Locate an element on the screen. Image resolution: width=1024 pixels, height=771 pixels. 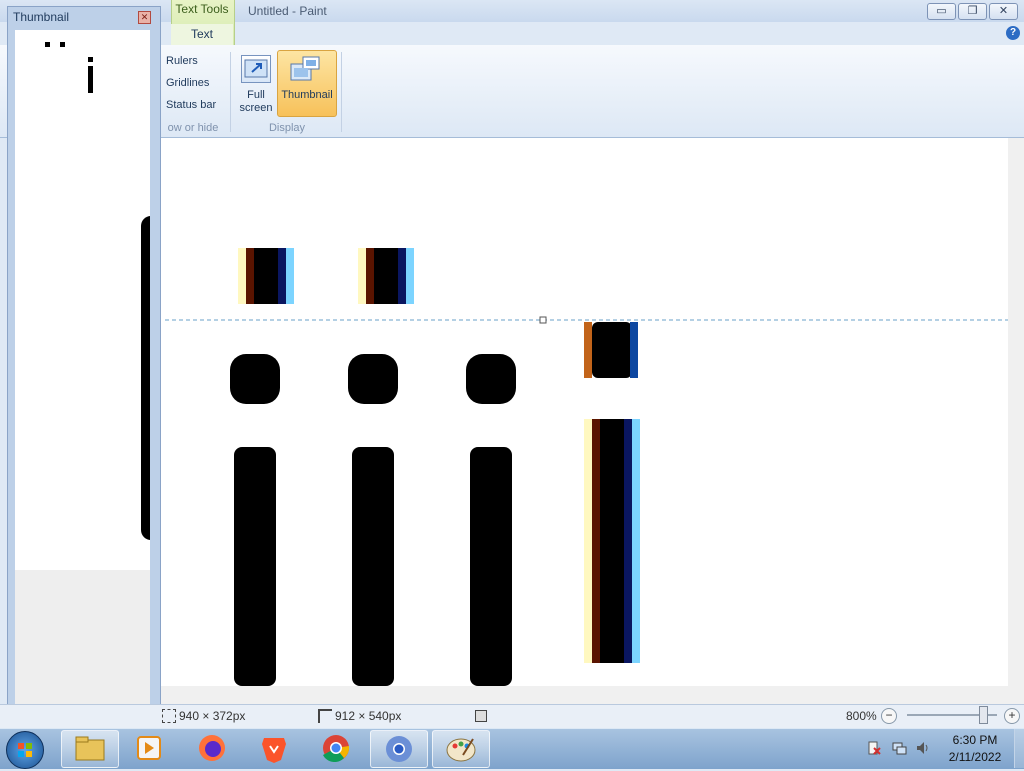
canvas-size: 912 × 540px is located at coordinates (368, 716).